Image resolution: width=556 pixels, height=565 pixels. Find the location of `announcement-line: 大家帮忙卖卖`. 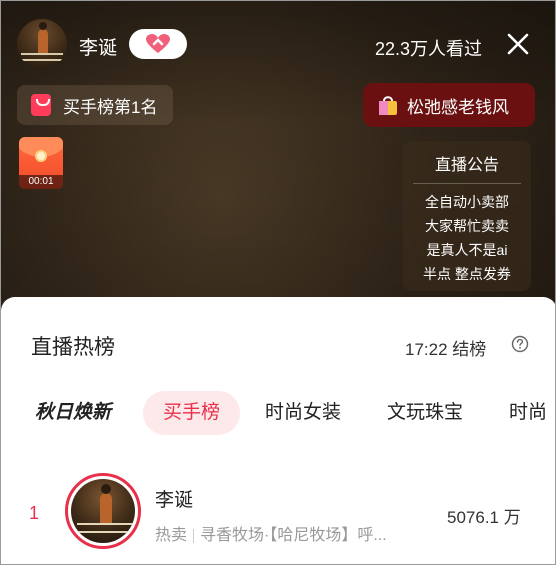

announcement-line: 大家帮忙卖卖 is located at coordinates (467, 226).